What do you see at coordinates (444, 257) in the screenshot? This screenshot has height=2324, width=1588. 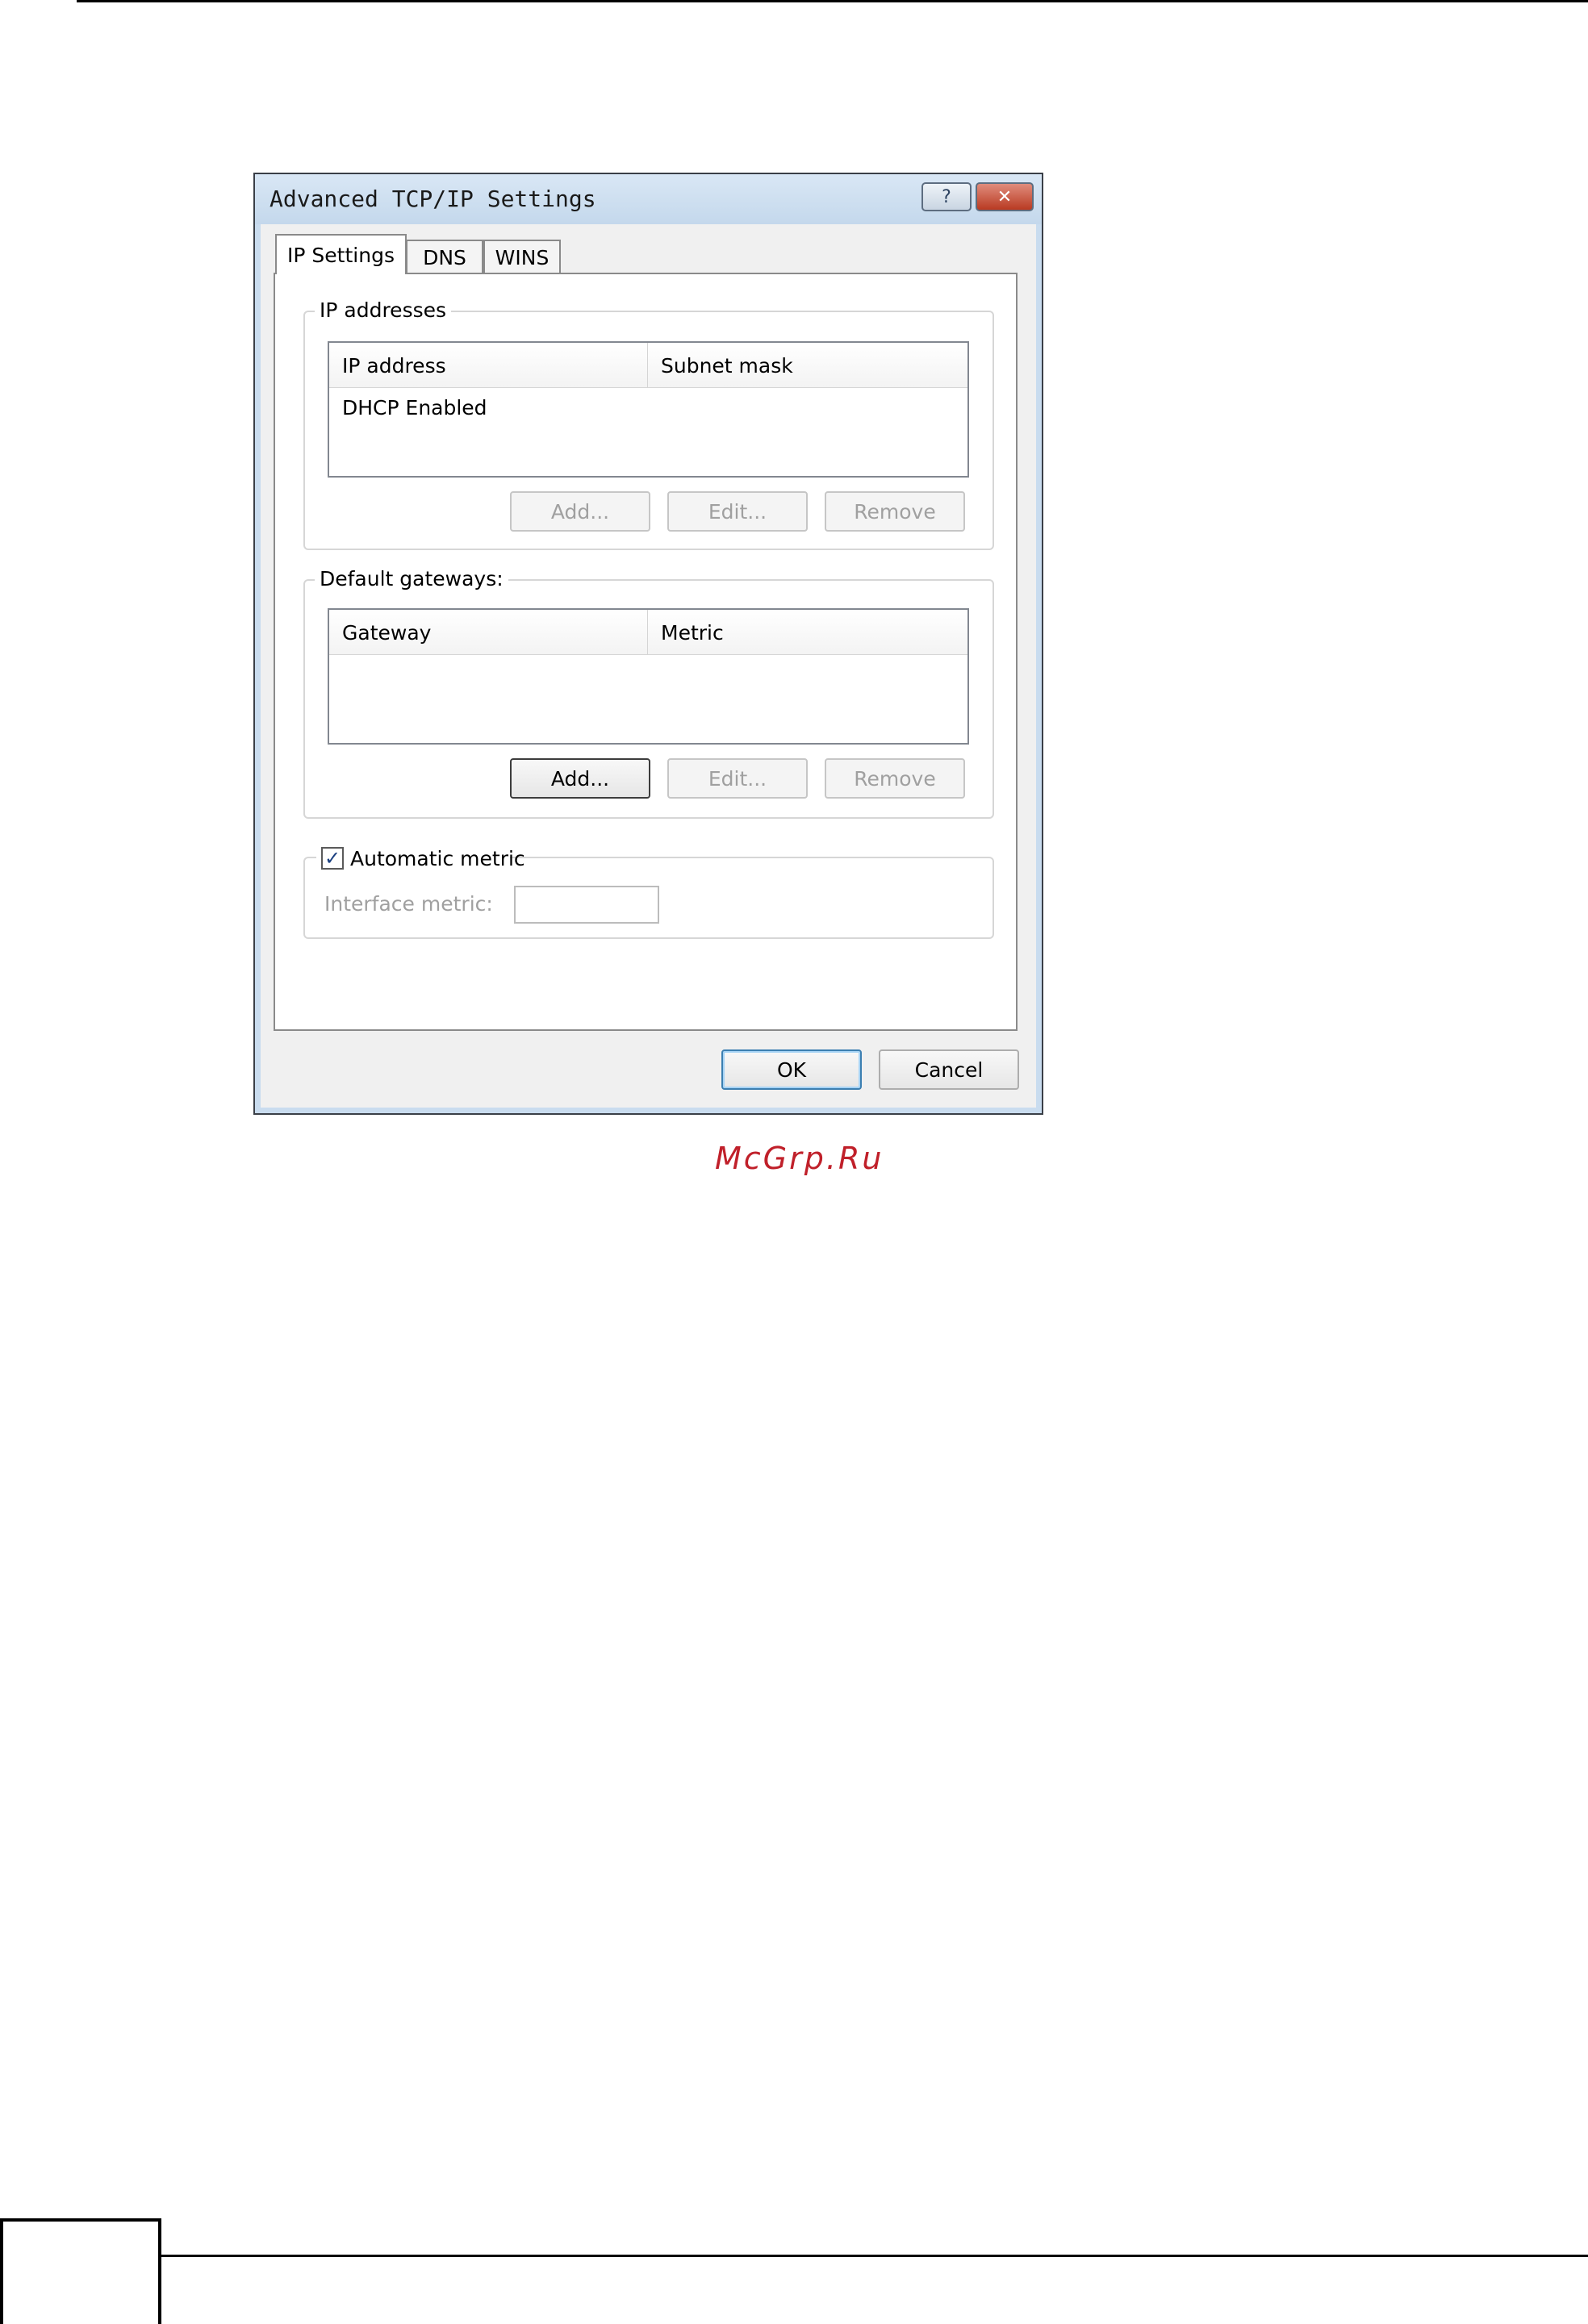 I see `tab-dns: DNS` at bounding box center [444, 257].